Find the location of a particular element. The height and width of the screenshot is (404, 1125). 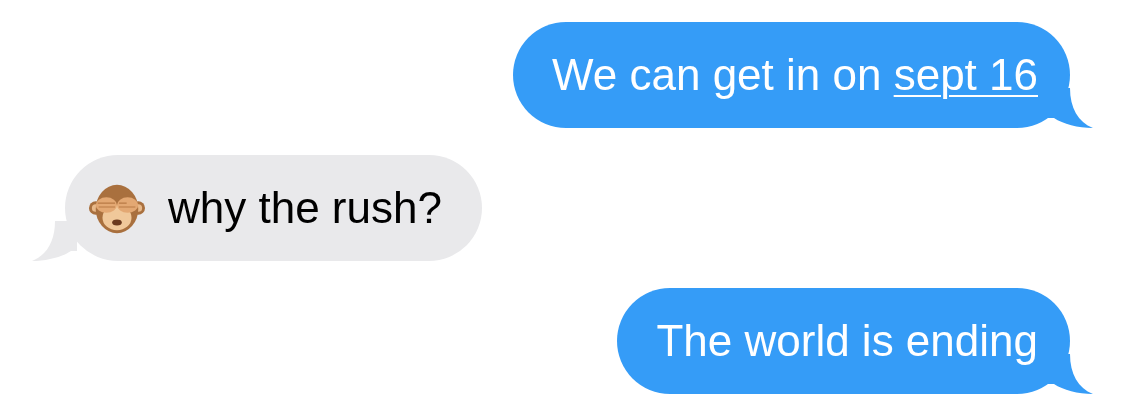

date-link: sept 16 is located at coordinates (965, 74).